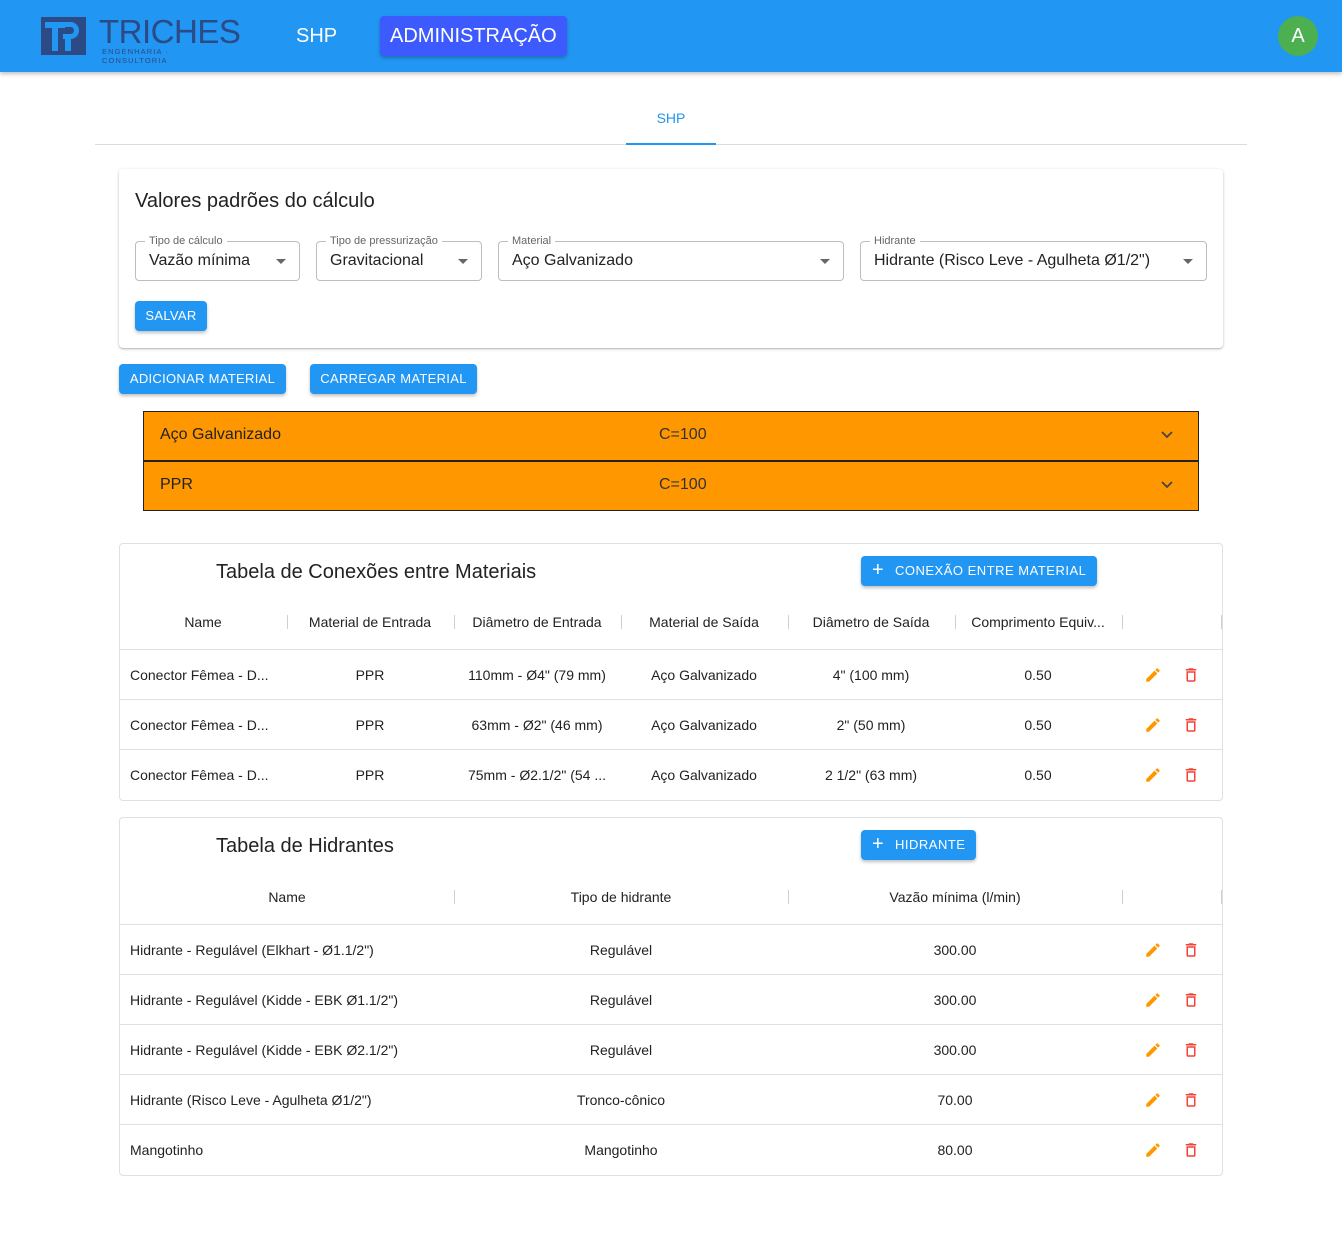  Describe the element at coordinates (1298, 36) in the screenshot. I see `user-avatar: A` at that location.